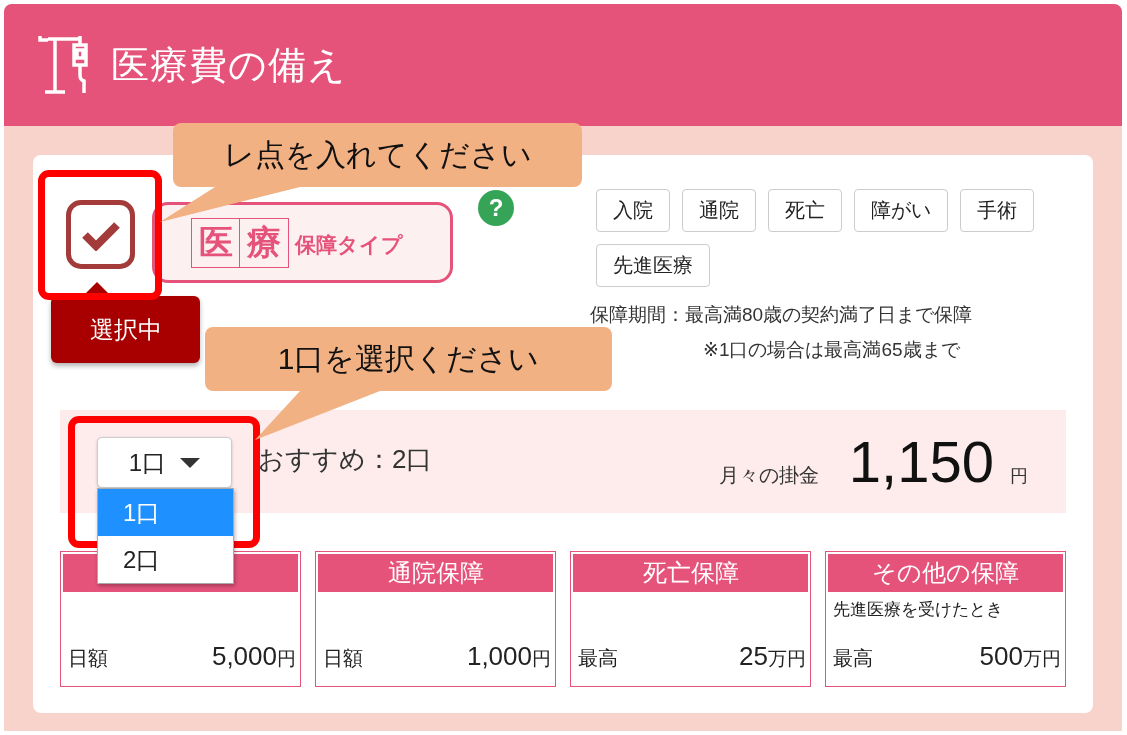 The image size is (1127, 735). Describe the element at coordinates (918, 610) in the screenshot. I see `card-note: 先進医療を受けたとき` at that location.